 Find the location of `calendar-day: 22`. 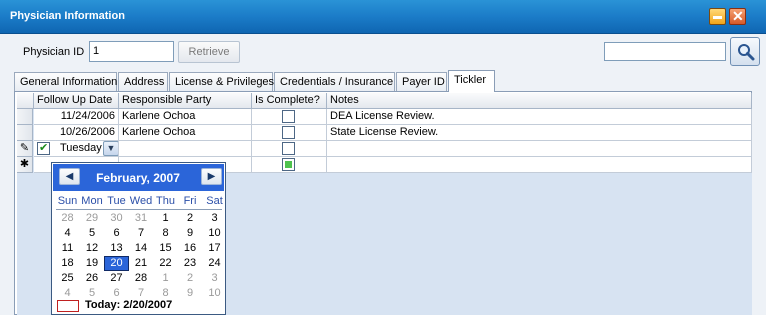

calendar-day: 22 is located at coordinates (165, 263).